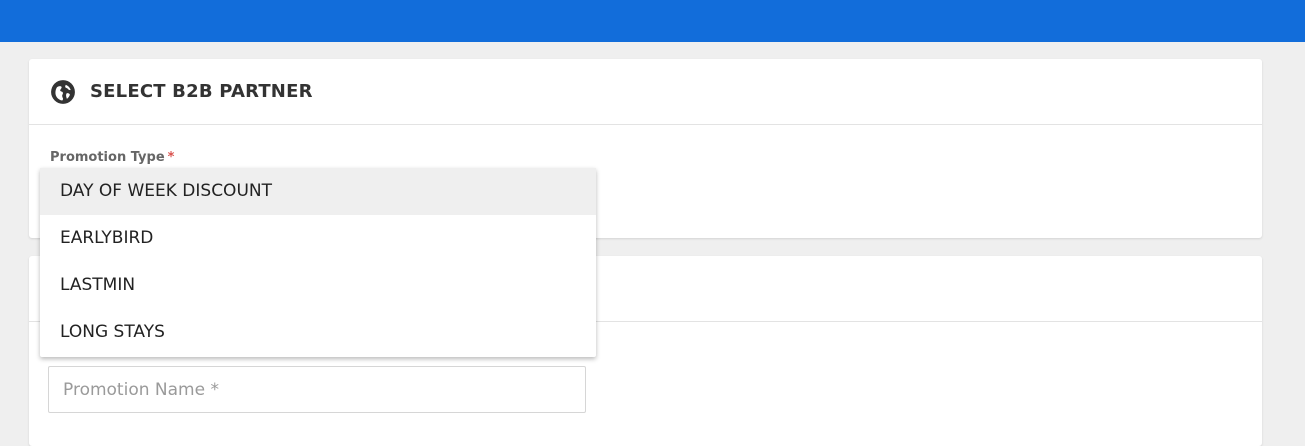 The image size is (1305, 446). I want to click on promotion-type-option: LONG STAYS, so click(318, 333).